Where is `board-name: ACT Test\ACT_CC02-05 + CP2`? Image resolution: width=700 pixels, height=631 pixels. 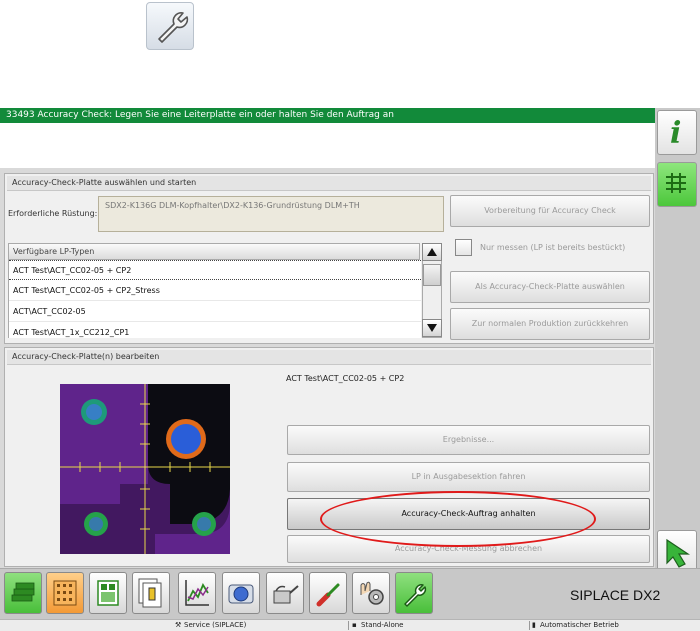 board-name: ACT Test\ACT_CC02-05 + CP2 is located at coordinates (345, 378).